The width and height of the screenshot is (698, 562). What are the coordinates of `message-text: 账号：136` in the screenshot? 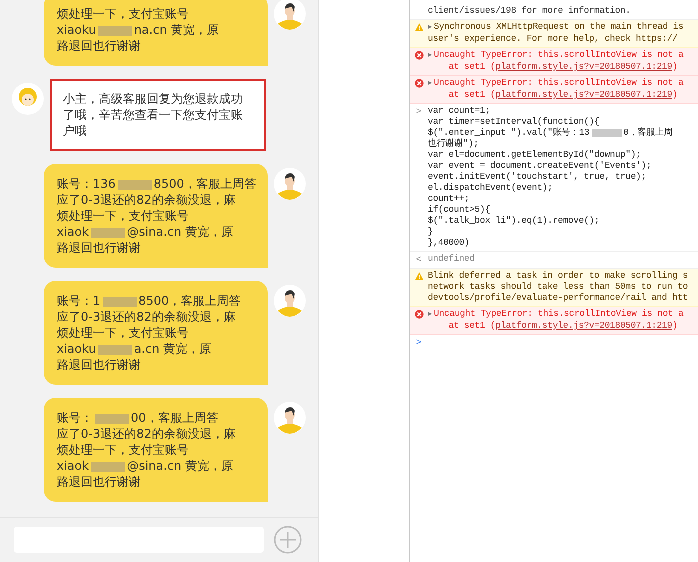 It's located at (86, 184).